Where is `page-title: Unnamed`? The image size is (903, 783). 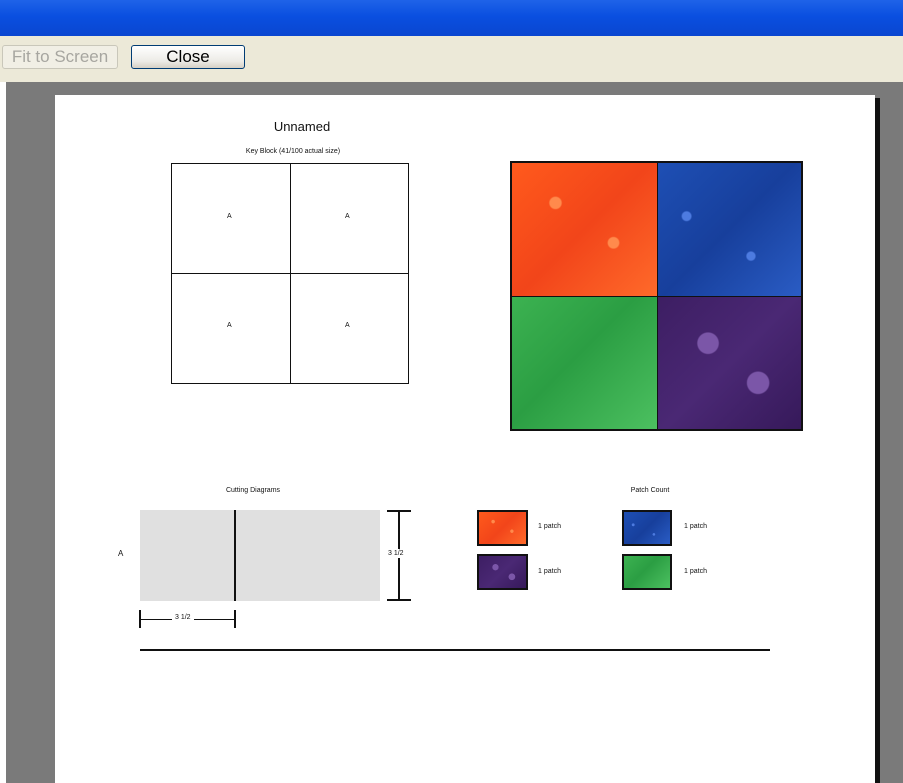 page-title: Unnamed is located at coordinates (302, 126).